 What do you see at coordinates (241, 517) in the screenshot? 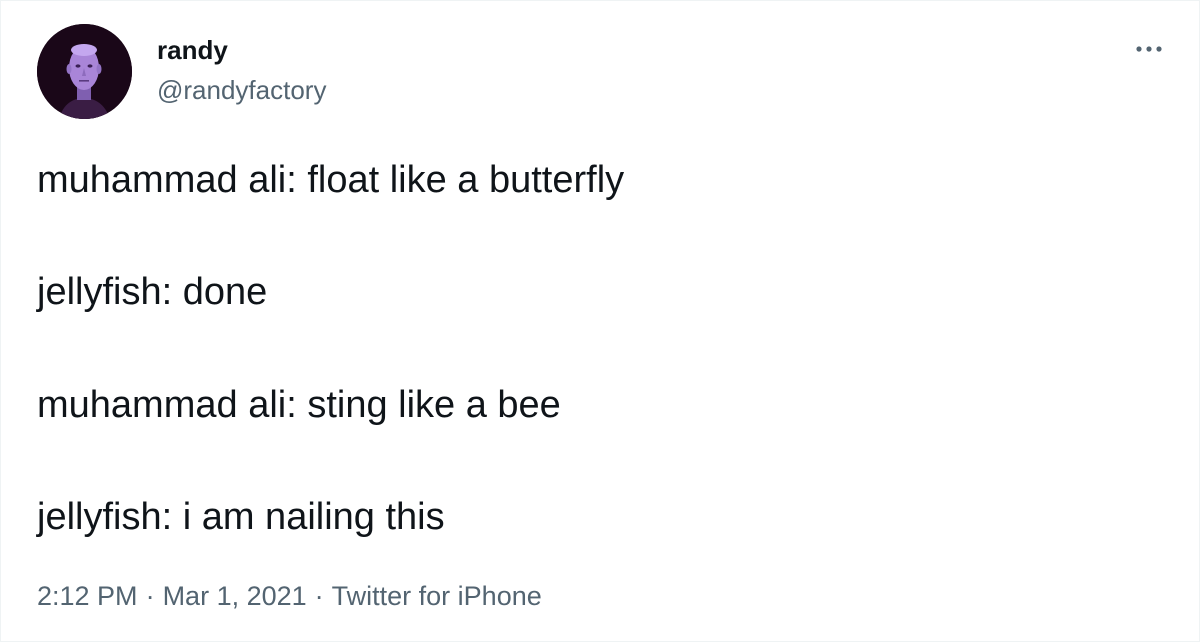
I see `tweet-text-line: jellyfish: i am nailing this` at bounding box center [241, 517].